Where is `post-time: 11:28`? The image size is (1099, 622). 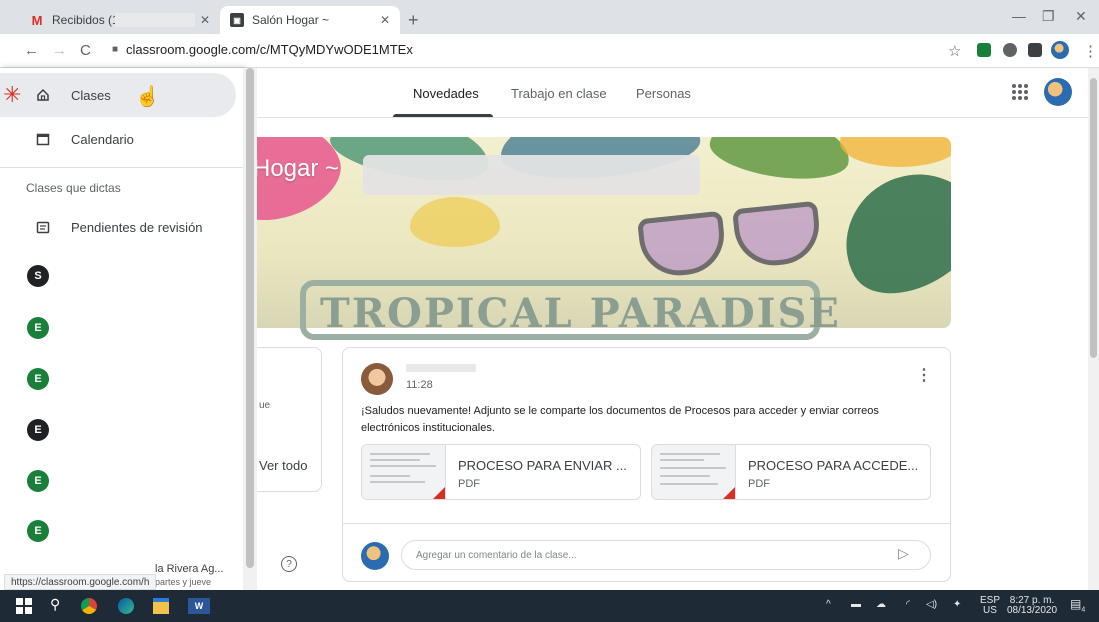 post-time: 11:28 is located at coordinates (419, 385).